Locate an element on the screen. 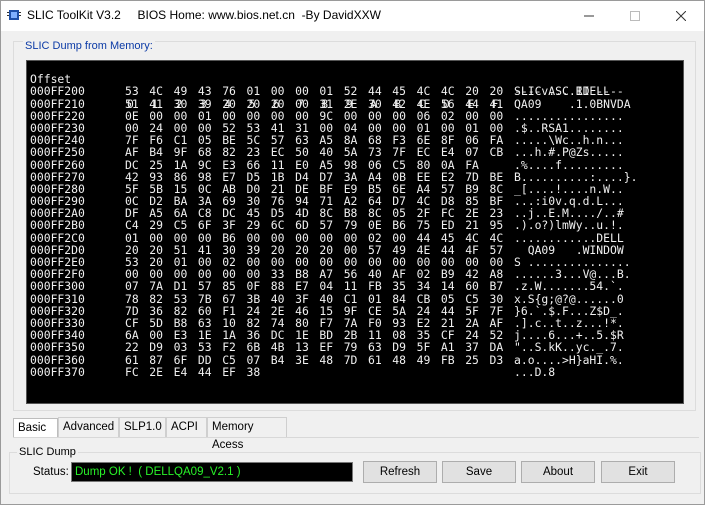 This screenshot has width=706, height=506. hex-byte: 29 is located at coordinates (156, 225).